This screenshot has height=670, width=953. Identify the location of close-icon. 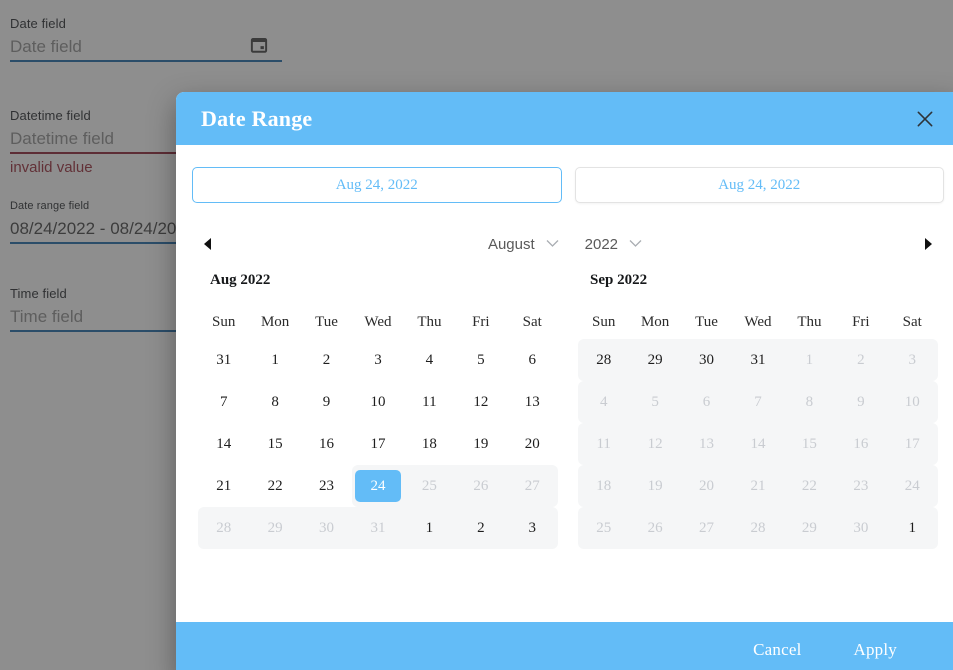
(925, 119).